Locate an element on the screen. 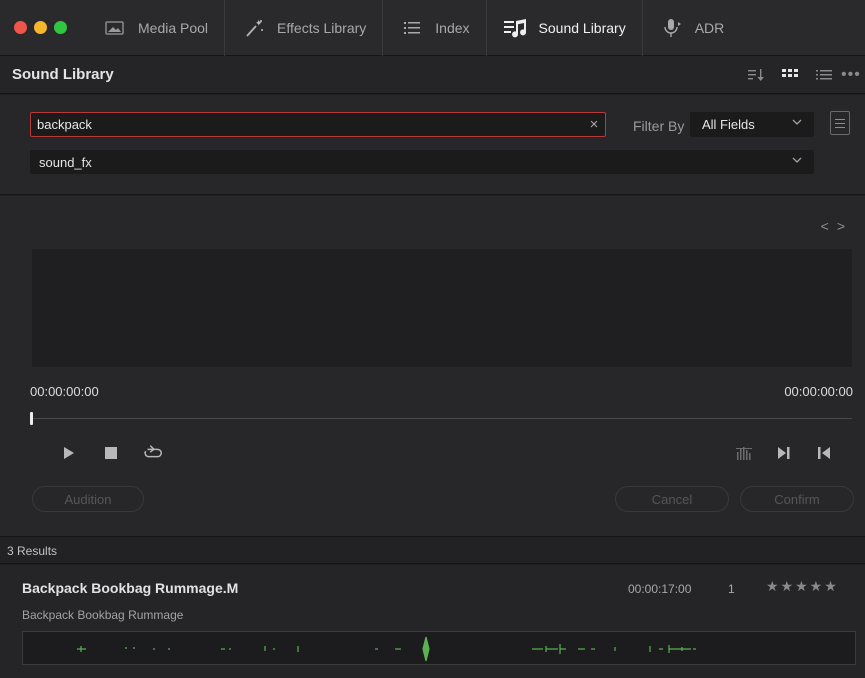 The height and width of the screenshot is (678, 865). tab-adr: ADR is located at coordinates (691, 28).